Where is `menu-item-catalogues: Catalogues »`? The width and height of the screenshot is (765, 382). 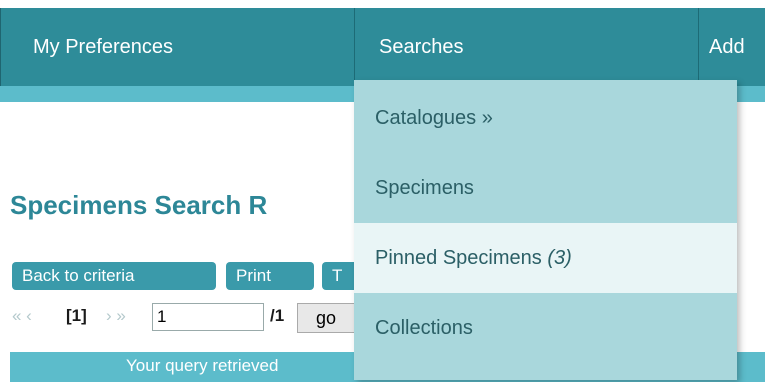
menu-item-catalogues: Catalogues » is located at coordinates (545, 118).